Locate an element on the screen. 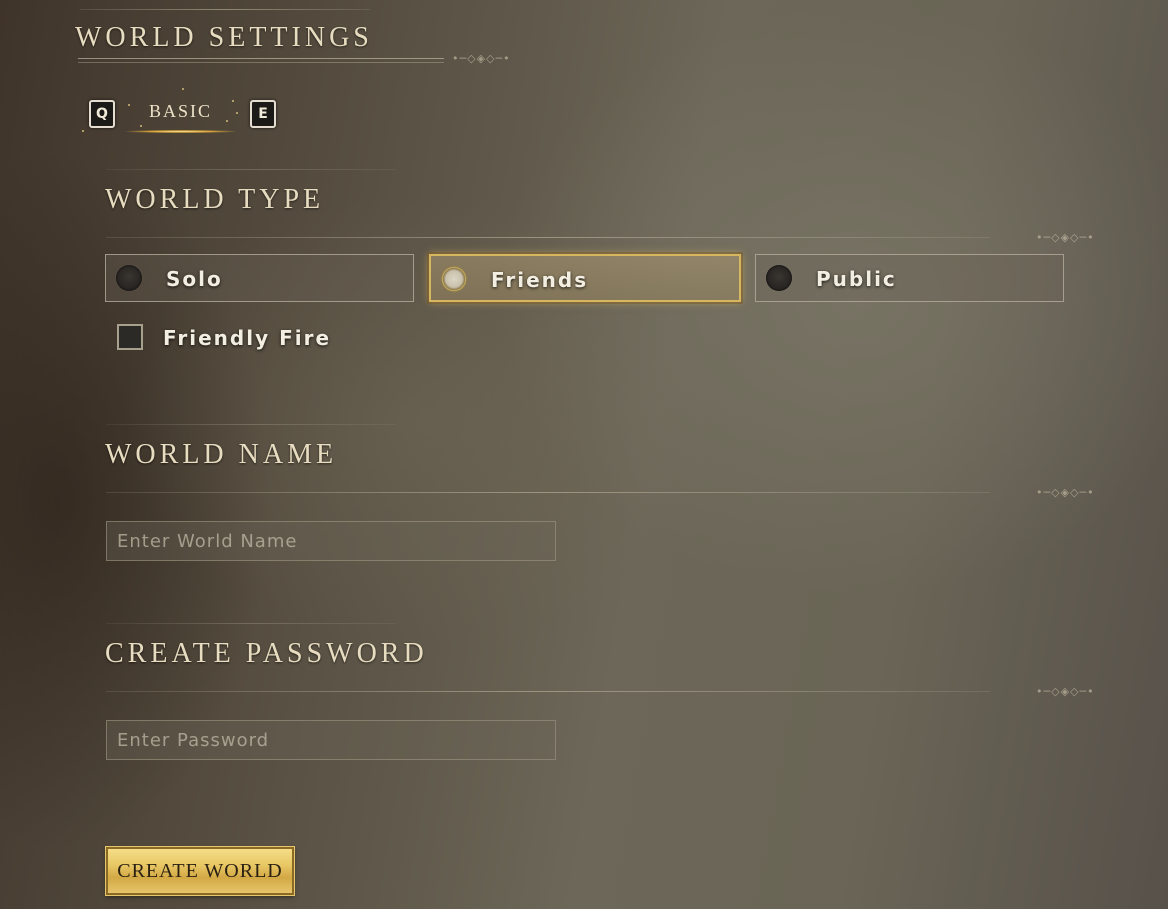 The image size is (1168, 909). next-tab-key: E is located at coordinates (263, 114).